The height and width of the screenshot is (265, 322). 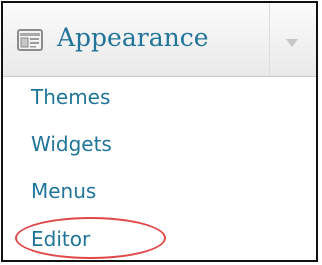 I want to click on submenu-item-editor: Editor, so click(x=60, y=239).